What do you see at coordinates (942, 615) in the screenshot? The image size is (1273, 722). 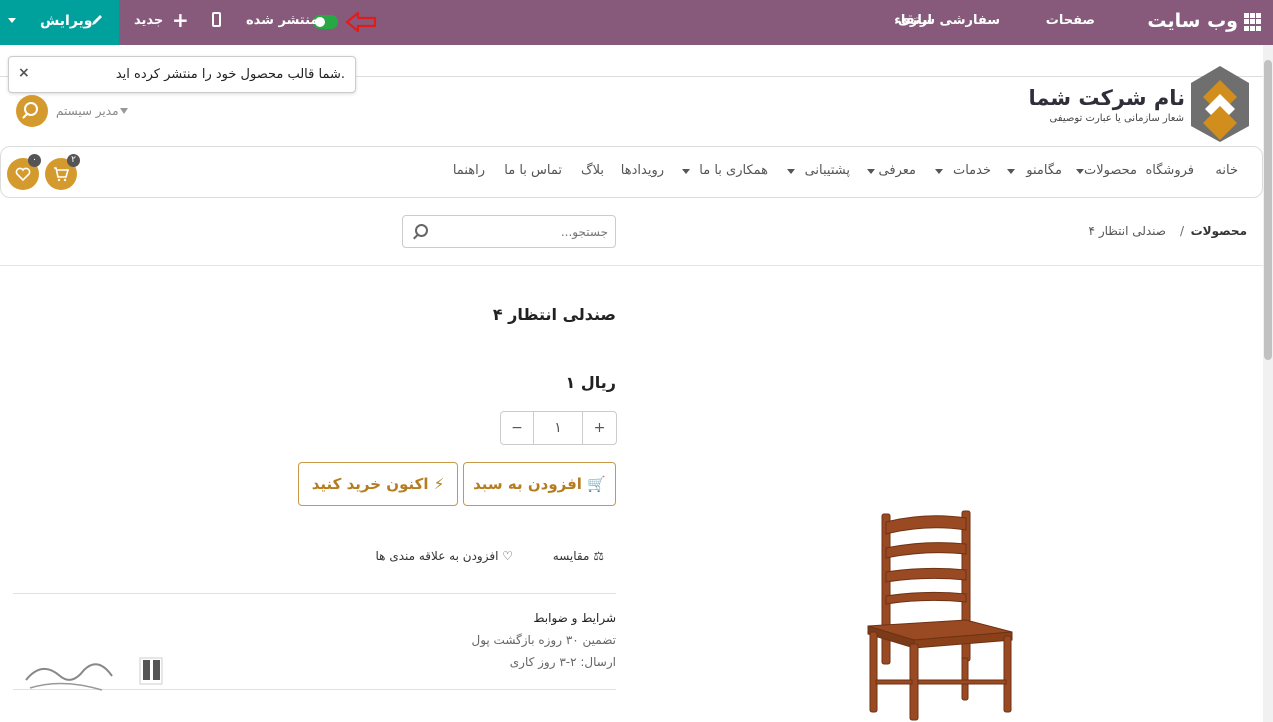 I see `product-image` at bounding box center [942, 615].